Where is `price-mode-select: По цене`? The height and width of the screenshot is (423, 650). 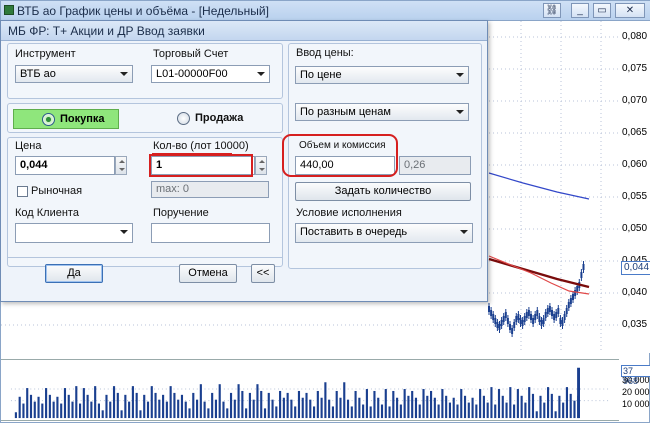 price-mode-select: По цене is located at coordinates (382, 75).